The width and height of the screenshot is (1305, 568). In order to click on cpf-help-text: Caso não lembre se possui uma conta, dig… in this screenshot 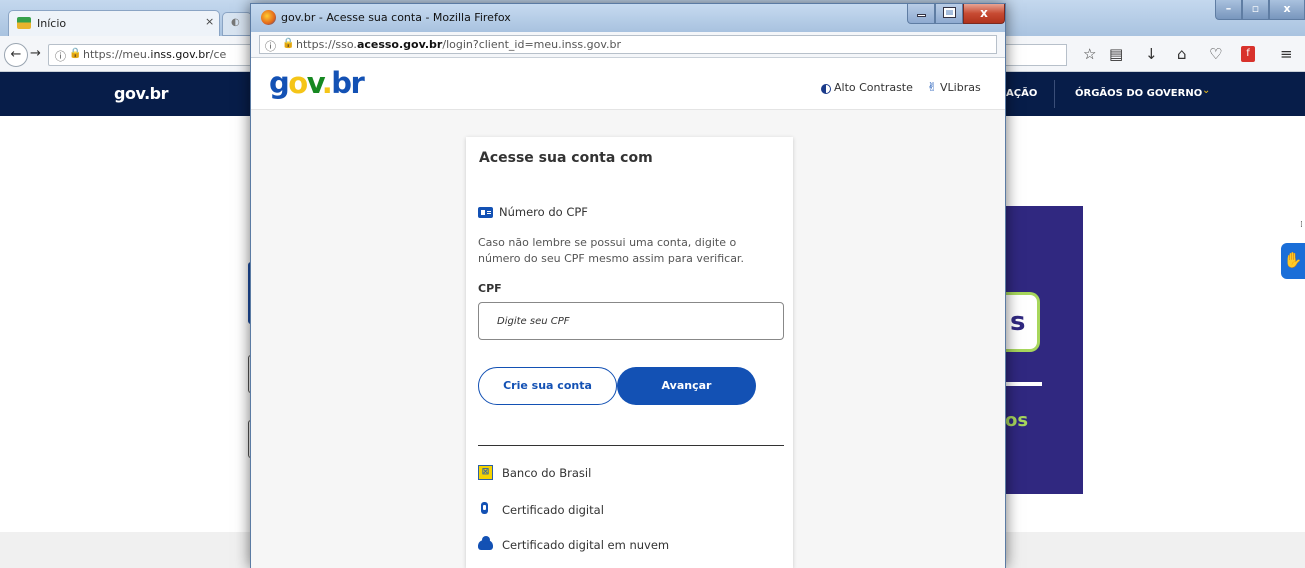, I will do `click(611, 250)`.